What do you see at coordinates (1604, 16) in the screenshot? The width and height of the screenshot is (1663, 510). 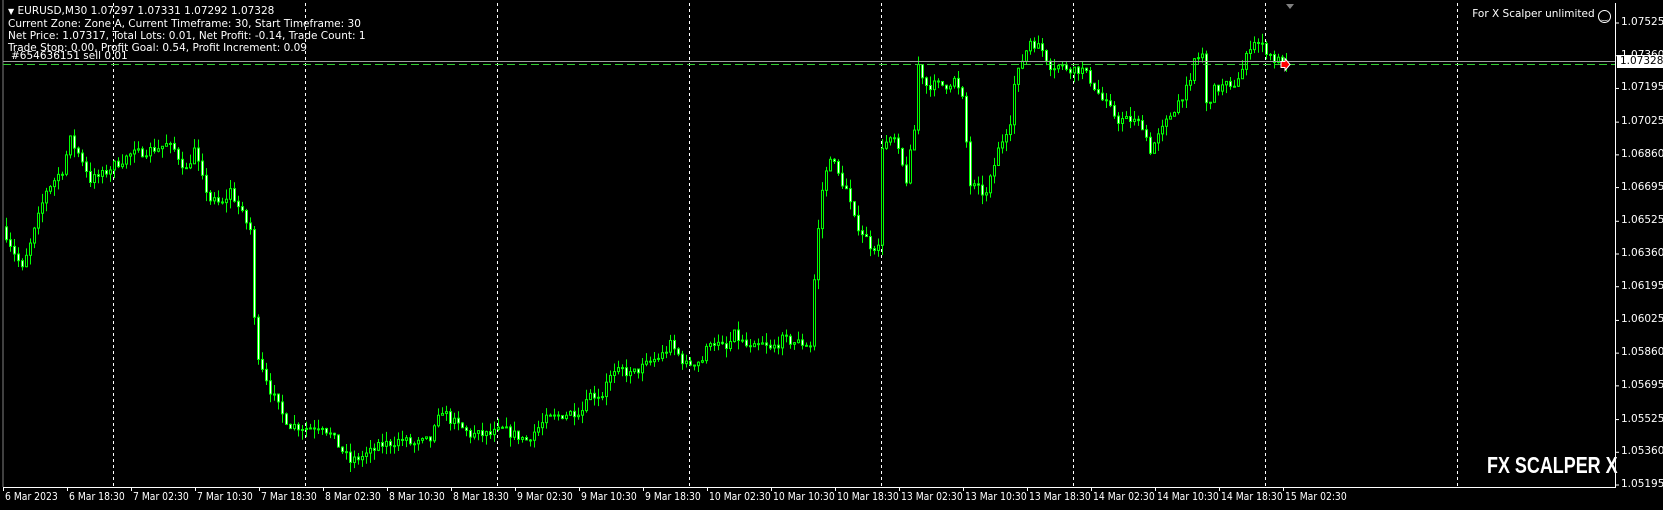 I see `smiley-icon: ‿` at bounding box center [1604, 16].